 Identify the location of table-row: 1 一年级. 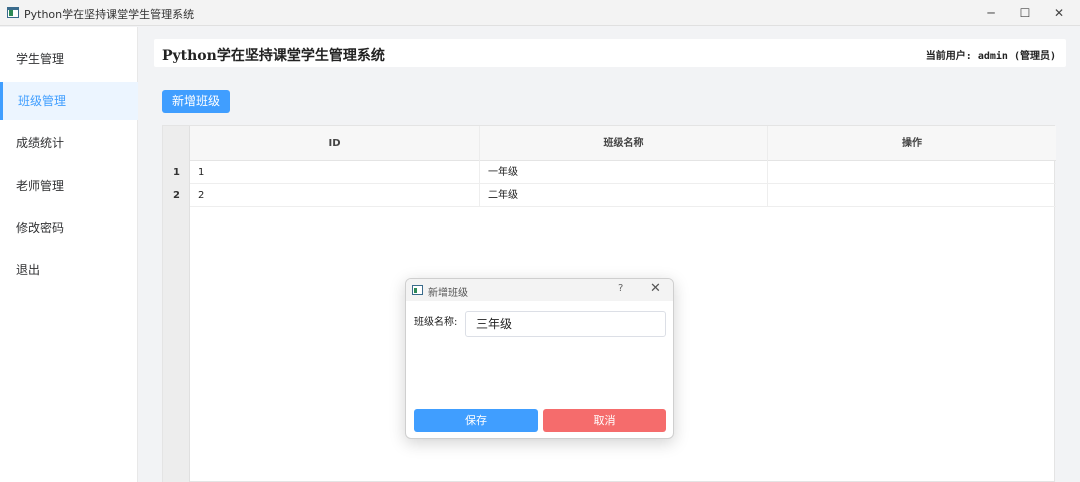
(623, 172).